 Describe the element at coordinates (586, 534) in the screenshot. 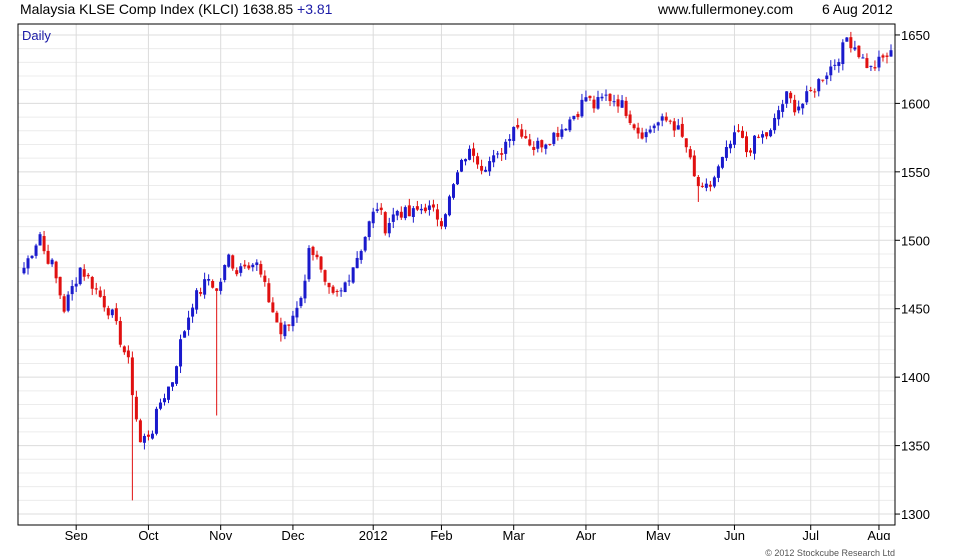

I see `x-tick-label: Apr` at that location.